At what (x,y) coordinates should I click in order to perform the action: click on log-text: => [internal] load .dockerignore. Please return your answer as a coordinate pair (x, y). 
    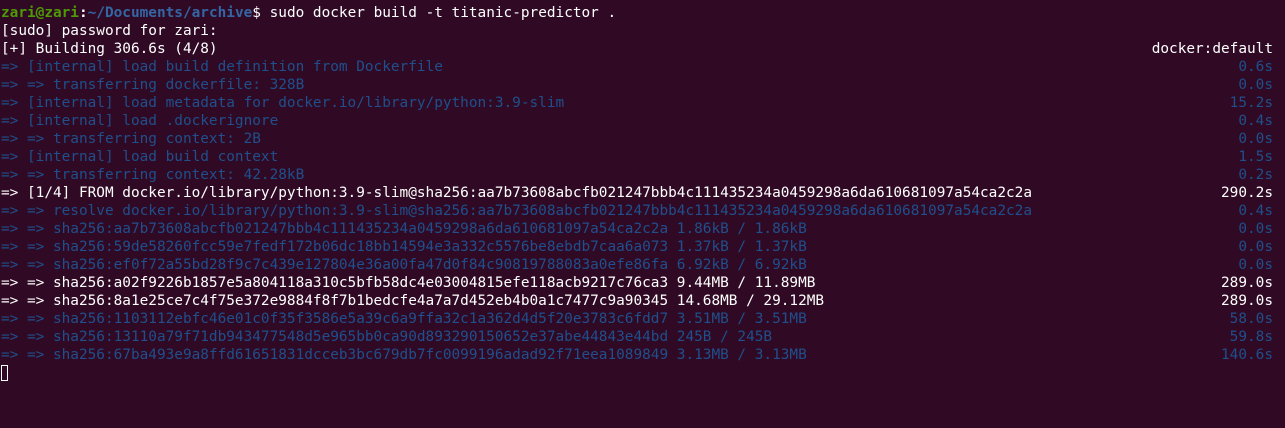
    Looking at the image, I should click on (140, 121).